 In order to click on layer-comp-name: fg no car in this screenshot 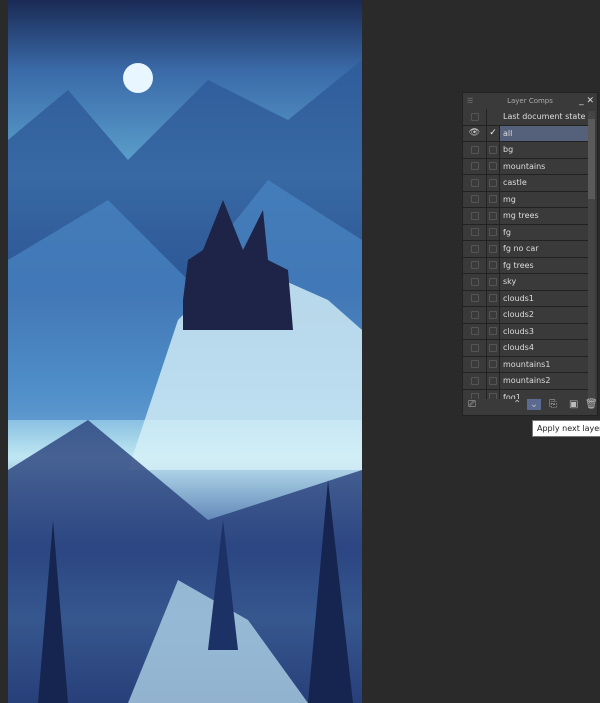, I will do `click(521, 248)`.